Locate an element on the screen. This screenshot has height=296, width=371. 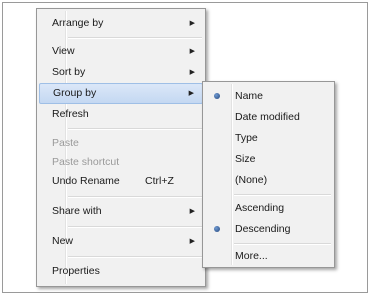
menu-item-group-by: Group by ▶ is located at coordinates (121, 93).